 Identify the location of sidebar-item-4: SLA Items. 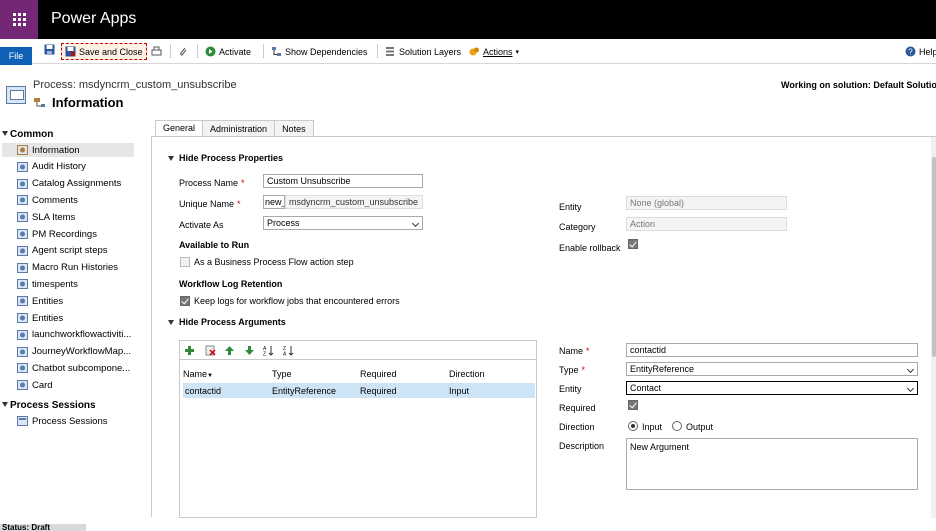
(68, 217).